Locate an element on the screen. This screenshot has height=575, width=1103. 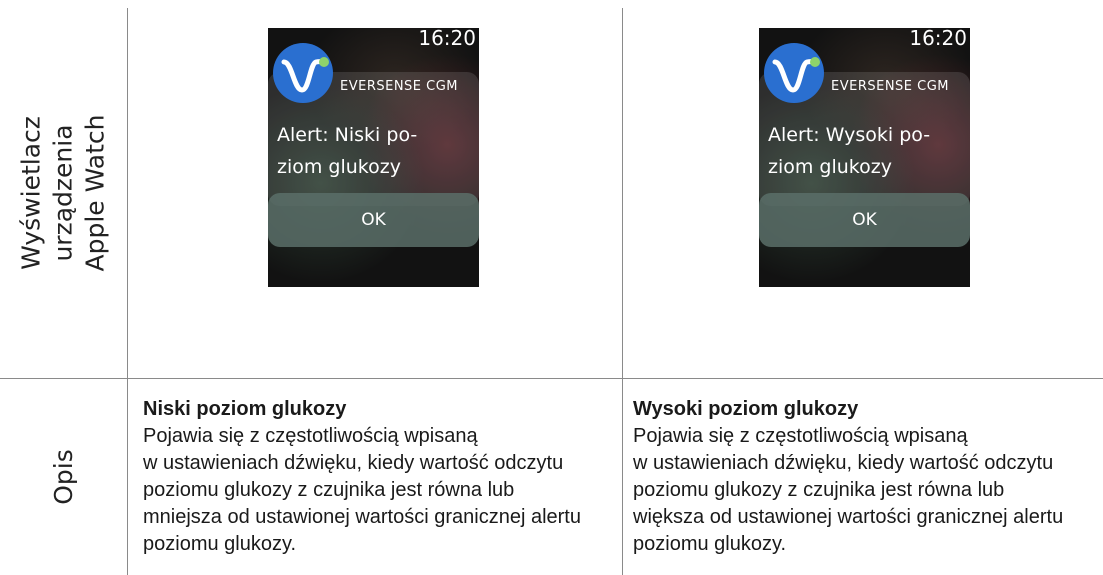
column-divider is located at coordinates (622, 291).